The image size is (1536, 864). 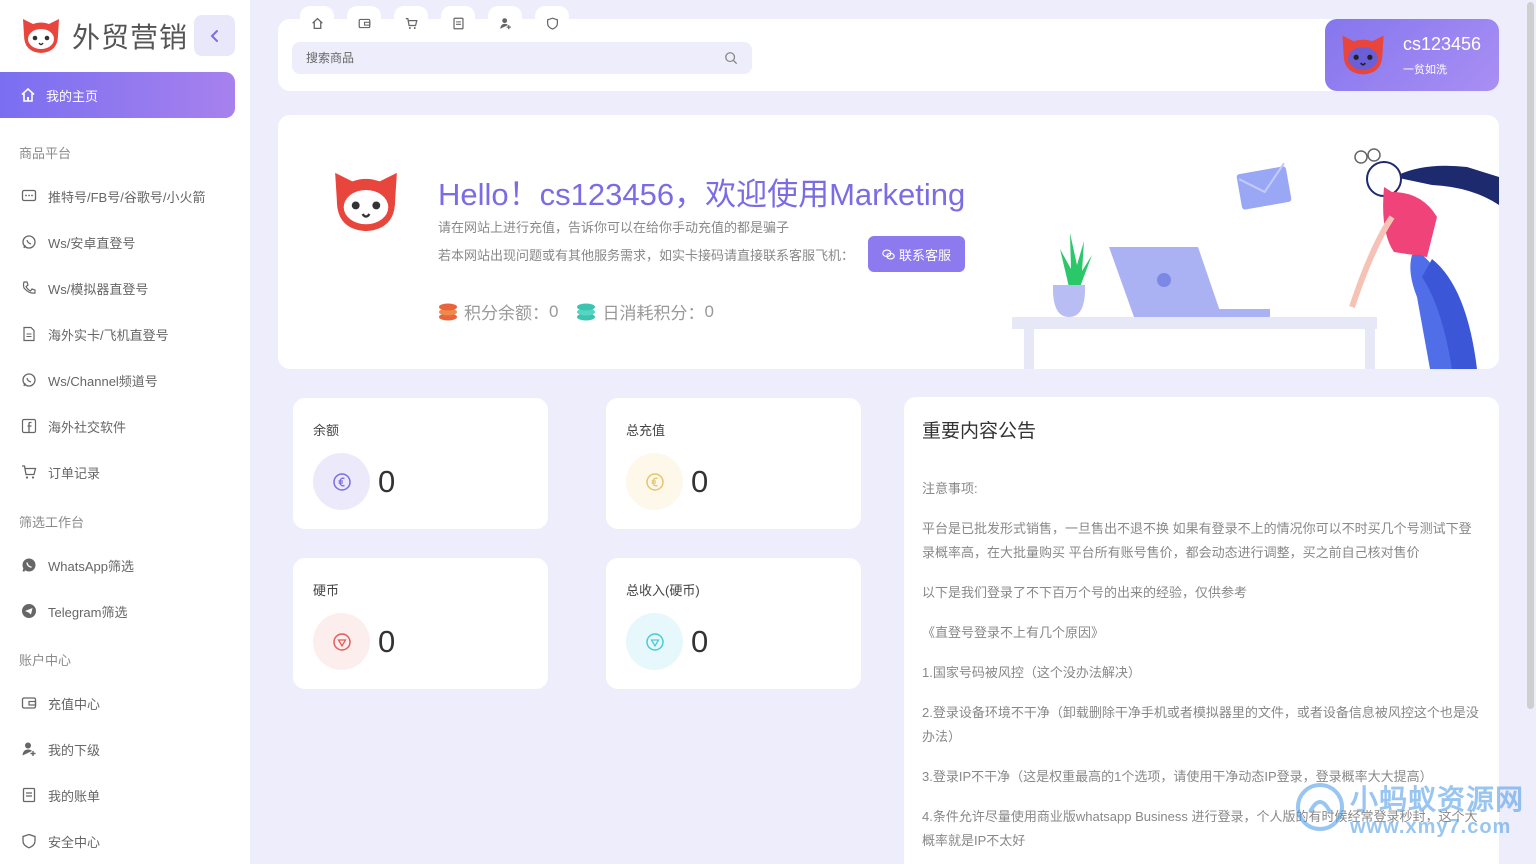 I want to click on contact-support-button: 联系客服, so click(x=916, y=254).